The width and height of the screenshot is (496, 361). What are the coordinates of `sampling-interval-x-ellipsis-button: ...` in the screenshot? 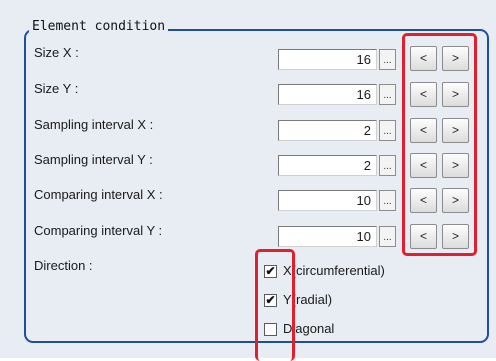 It's located at (387, 130).